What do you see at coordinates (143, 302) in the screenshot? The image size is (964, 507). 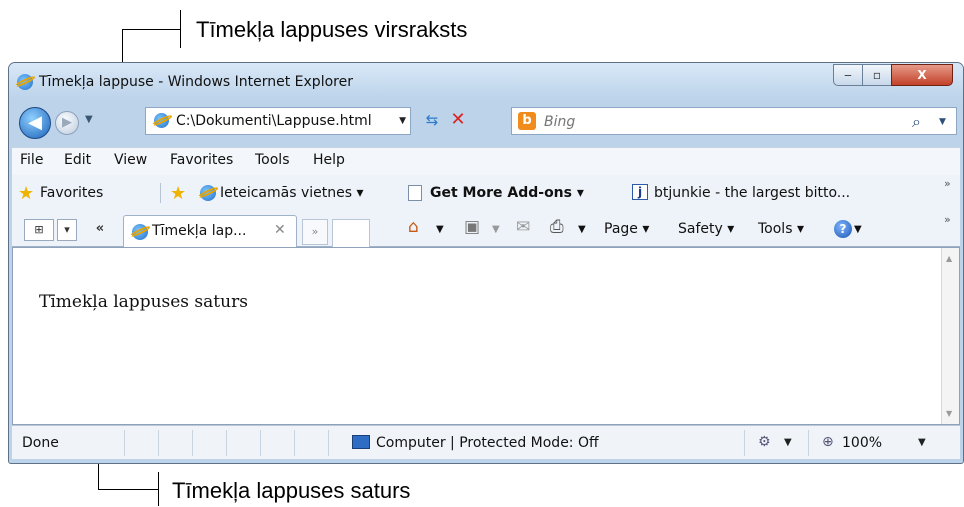 I see `page-content-text: Tīmekļa lappuses saturs` at bounding box center [143, 302].